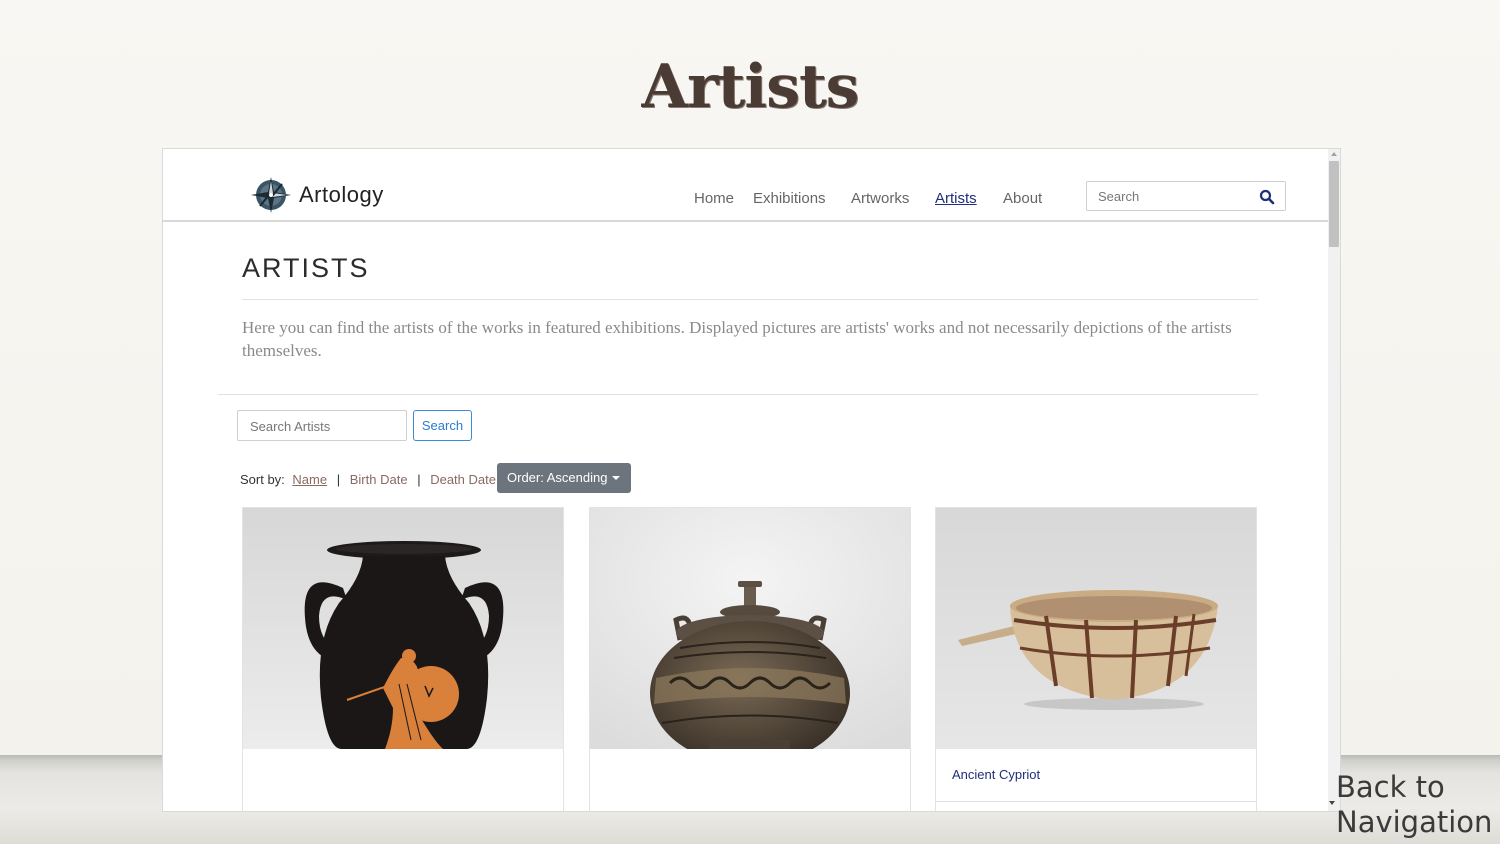 Image resolution: width=1500 pixels, height=844 pixels. Describe the element at coordinates (1334, 480) in the screenshot. I see `scrollbar` at that location.